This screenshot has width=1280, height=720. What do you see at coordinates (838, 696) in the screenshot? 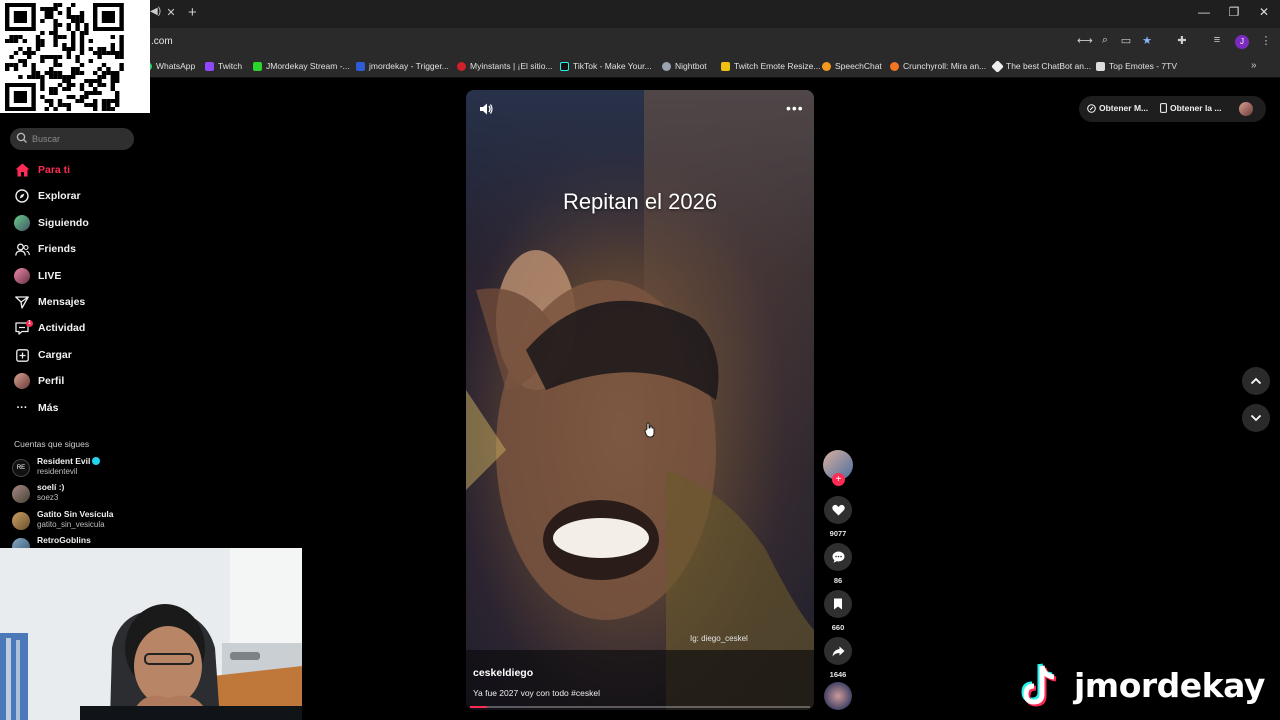
I see `music-disc` at bounding box center [838, 696].